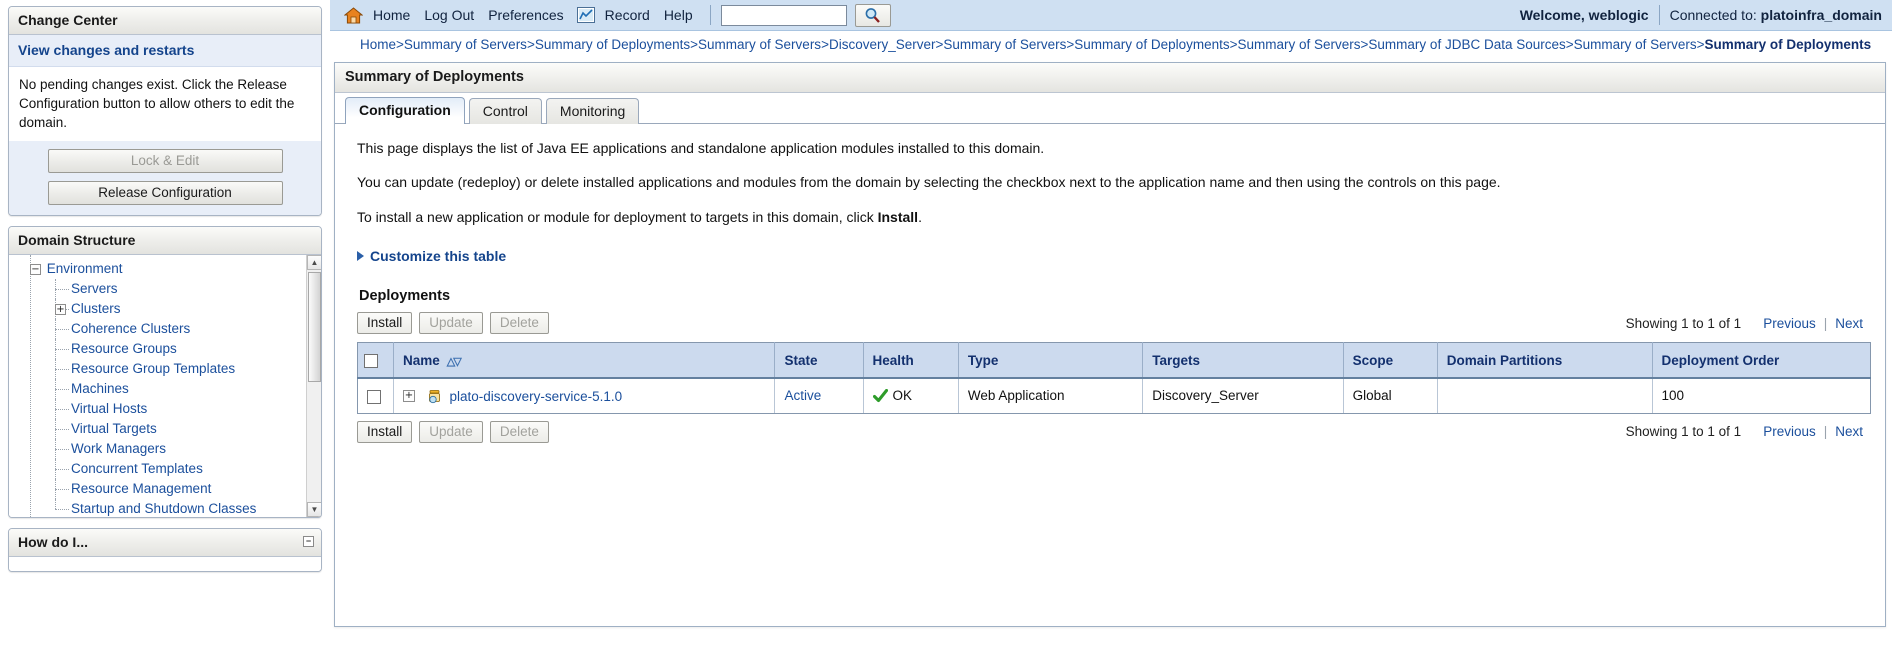 The width and height of the screenshot is (1892, 668). What do you see at coordinates (106, 50) in the screenshot?
I see `view-changes-and-restarts-link: View changes and restarts` at bounding box center [106, 50].